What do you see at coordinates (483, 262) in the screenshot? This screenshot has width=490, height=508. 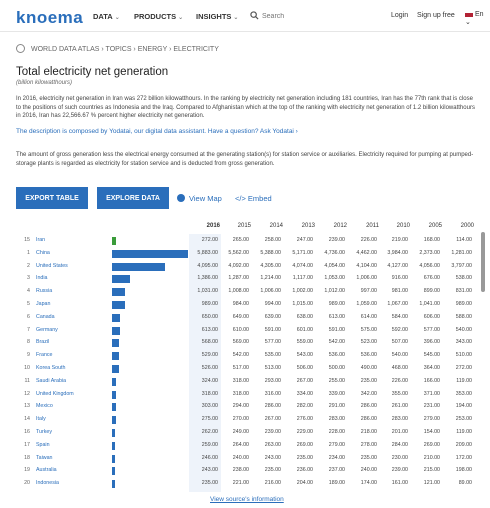 I see `table-scrollbar` at bounding box center [483, 262].